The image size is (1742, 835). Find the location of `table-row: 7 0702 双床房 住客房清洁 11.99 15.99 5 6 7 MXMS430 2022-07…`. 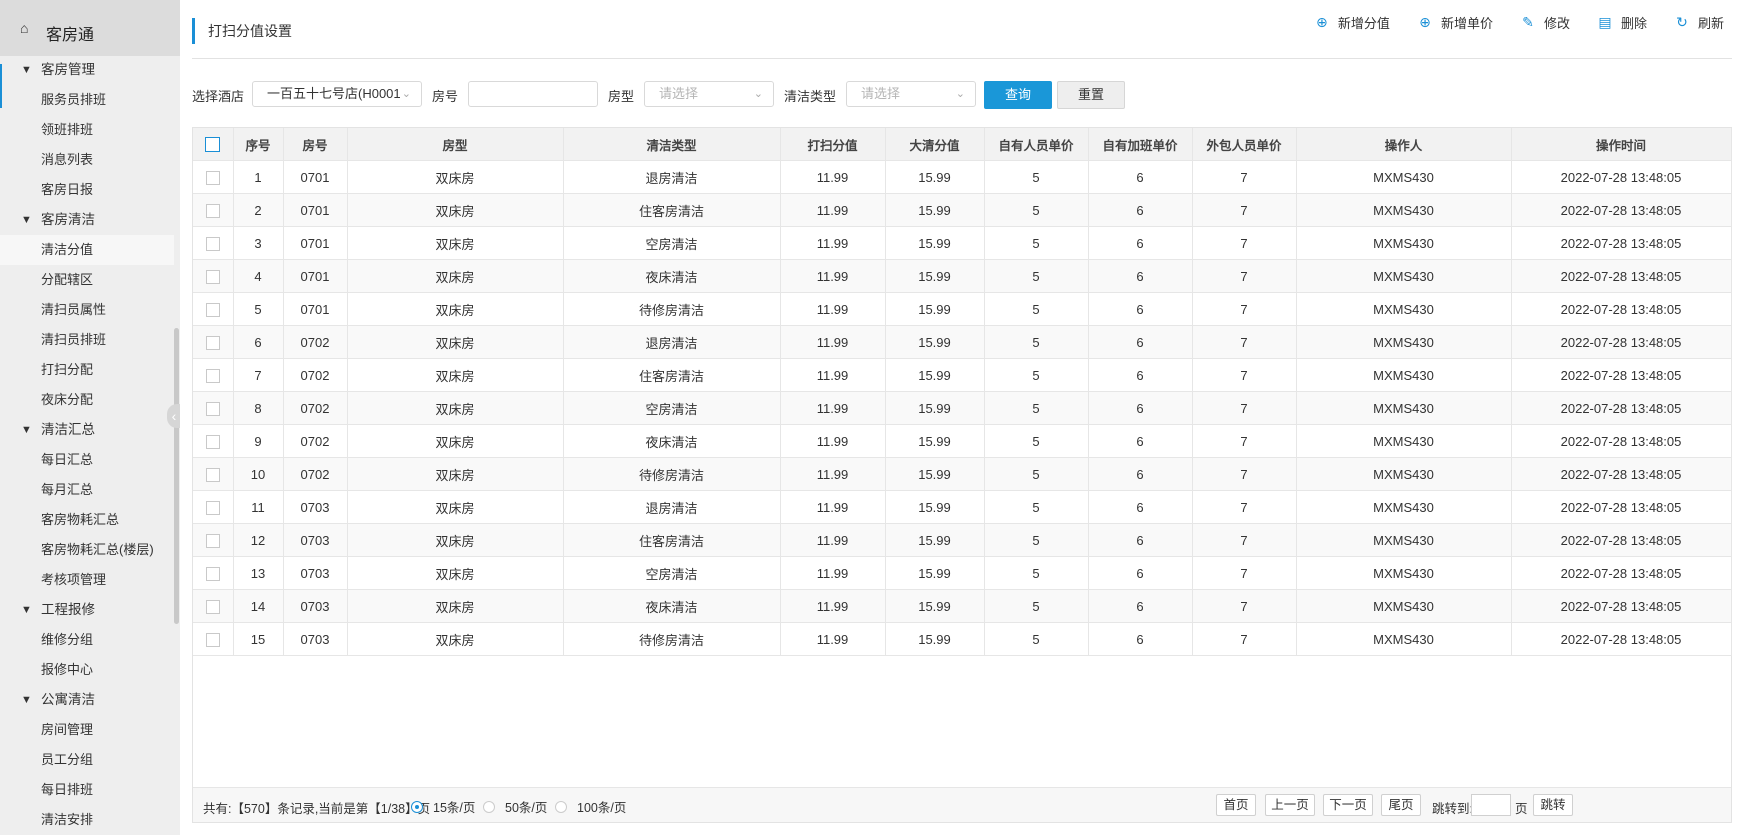

table-row: 7 0702 双床房 住客房清洁 11.99 15.99 5 6 7 MXMS430 2022-07… is located at coordinates (962, 375).